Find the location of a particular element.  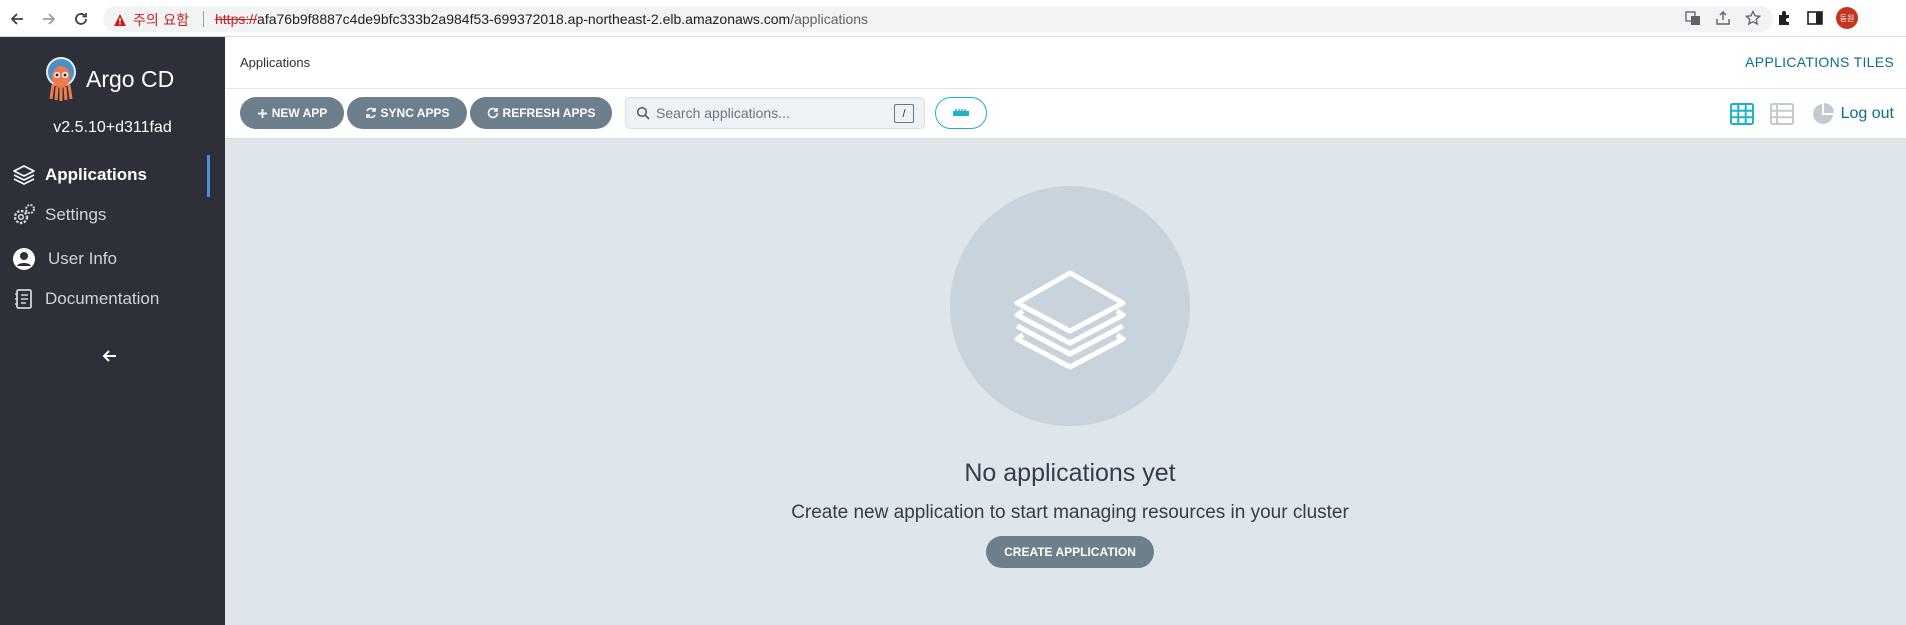

reload-icon is located at coordinates (81, 19).